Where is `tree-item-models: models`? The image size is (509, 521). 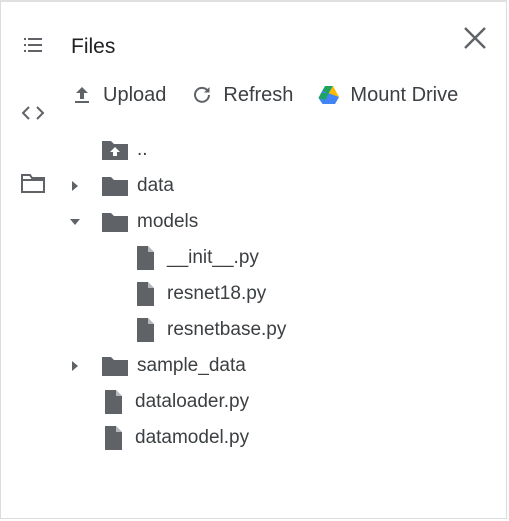 tree-item-models: models is located at coordinates (132, 222).